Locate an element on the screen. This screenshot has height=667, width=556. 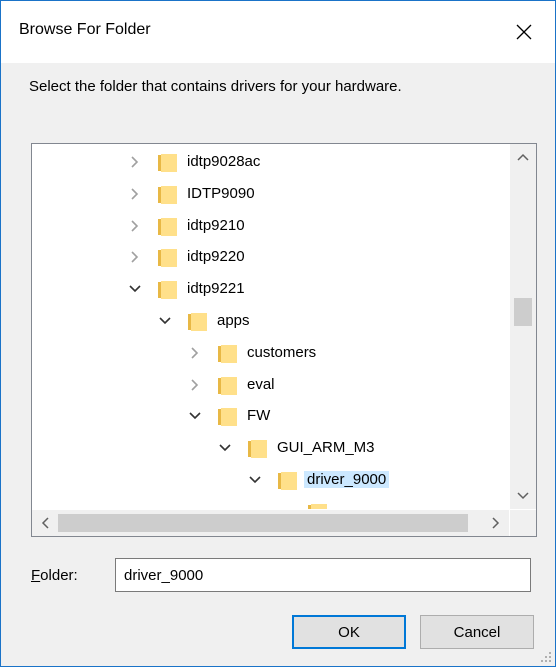
folder-label: Folder: is located at coordinates (54, 575).